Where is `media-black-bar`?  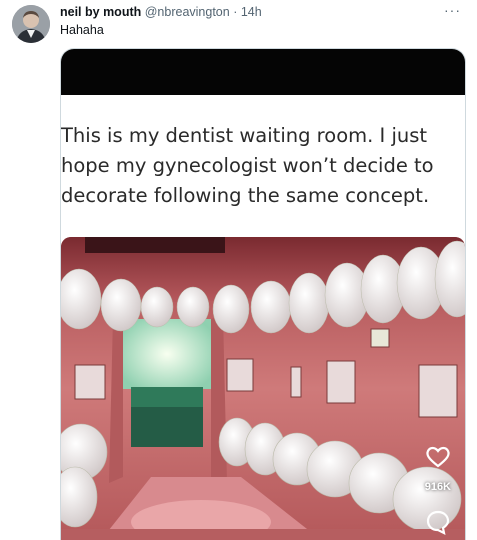 media-black-bar is located at coordinates (263, 72).